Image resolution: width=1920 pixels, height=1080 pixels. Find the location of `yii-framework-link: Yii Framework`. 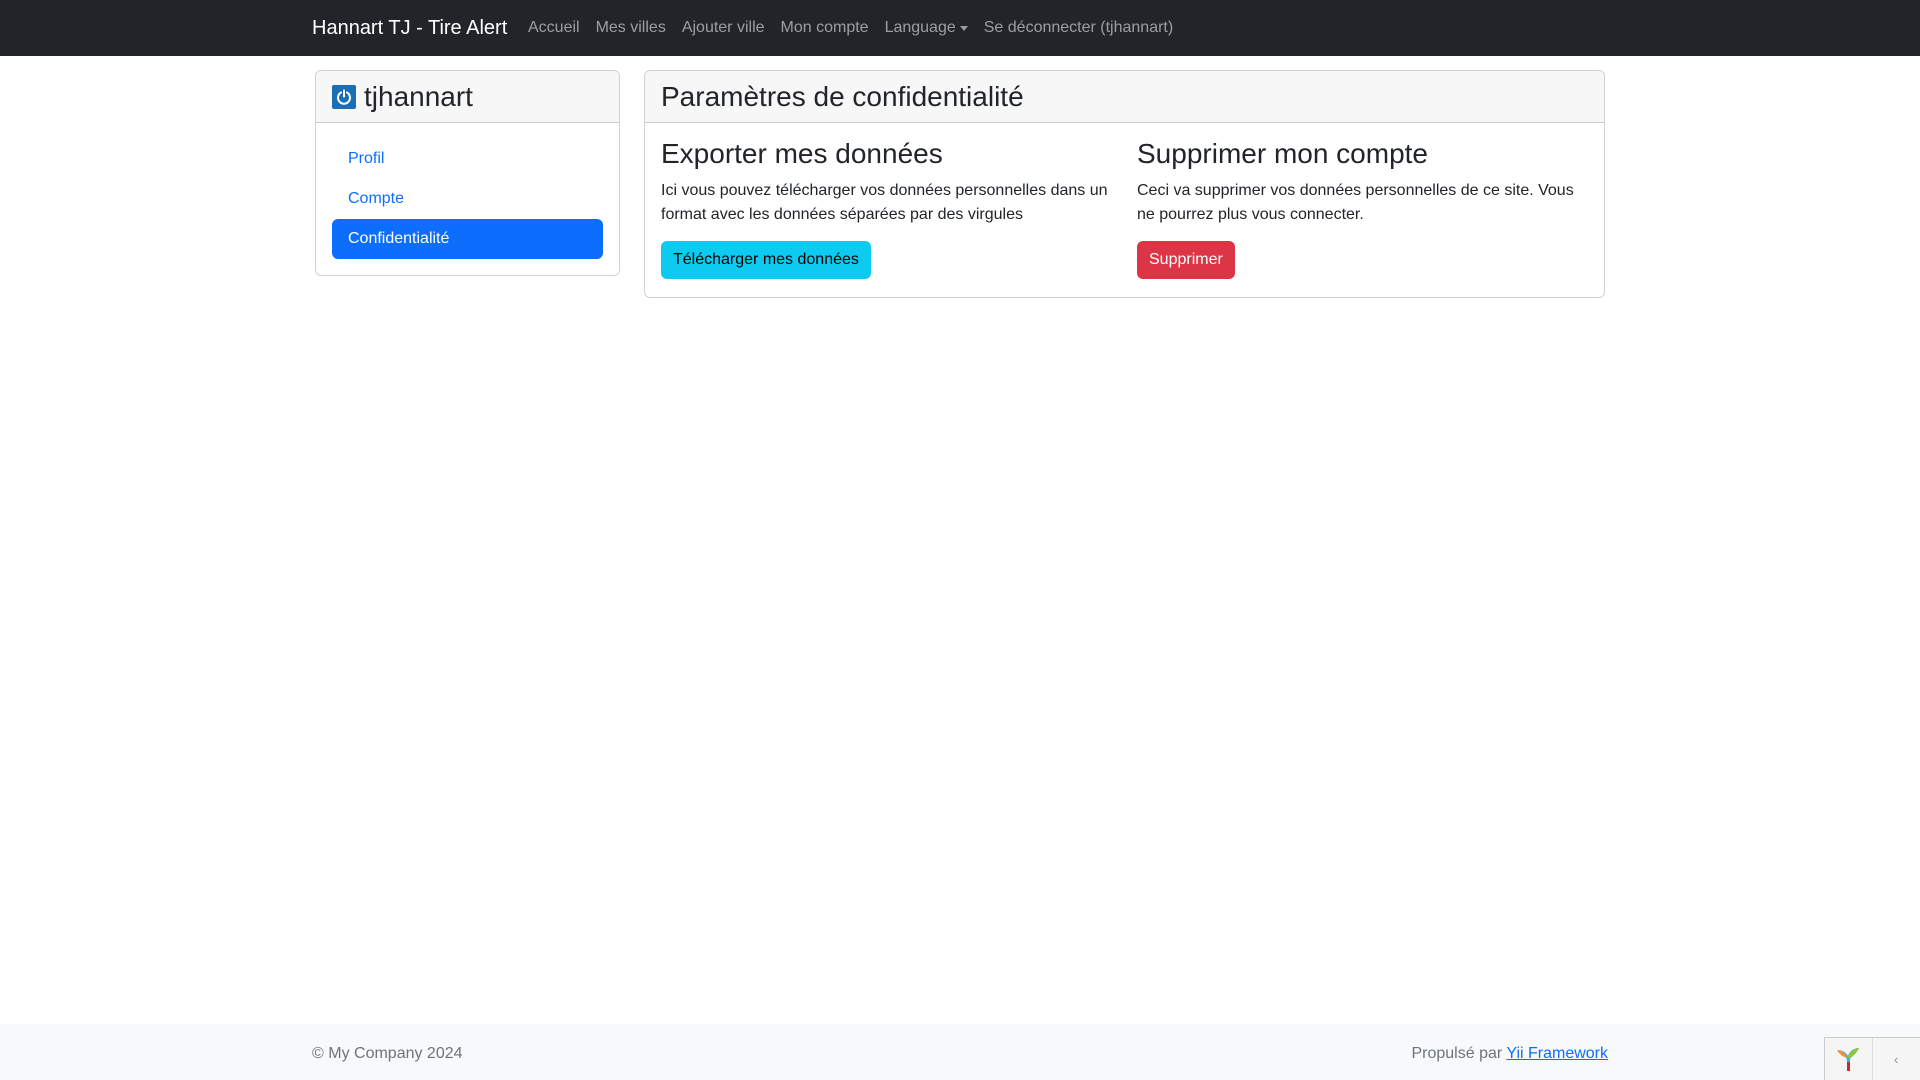

yii-framework-link: Yii Framework is located at coordinates (1557, 1053).